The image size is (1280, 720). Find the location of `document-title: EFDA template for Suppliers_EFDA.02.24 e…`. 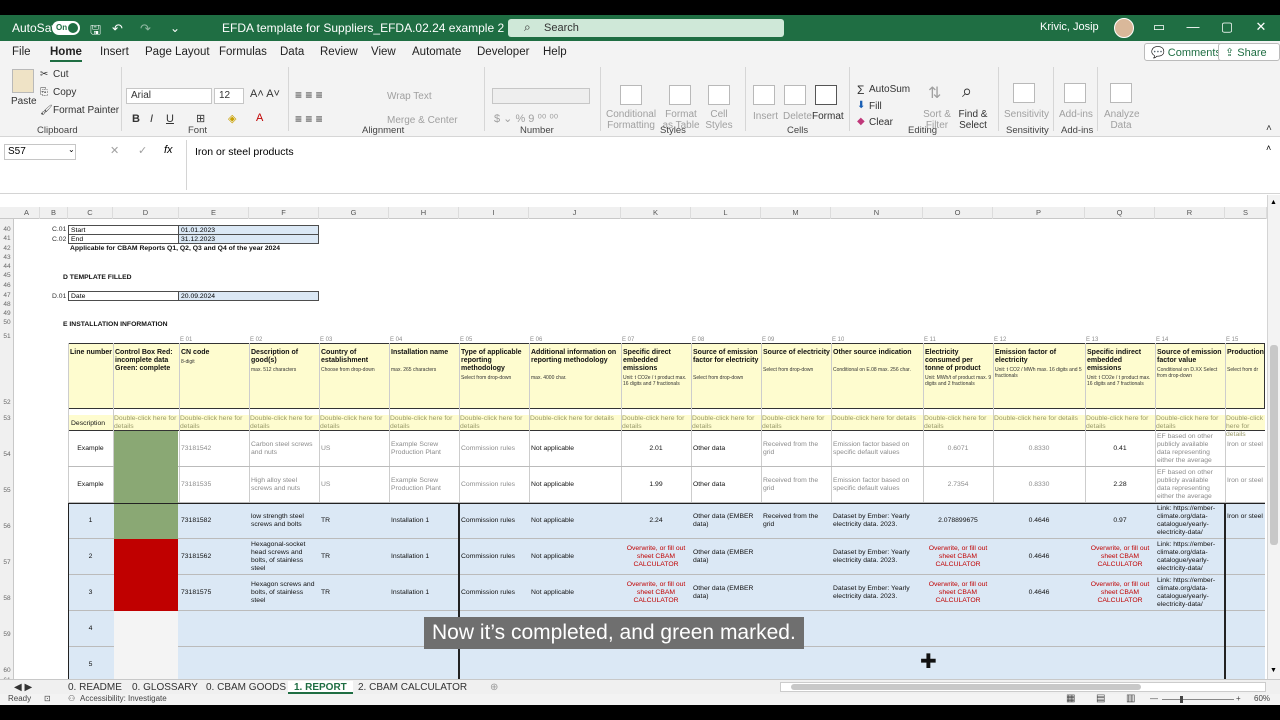

document-title: EFDA template for Suppliers_EFDA.02.24 e… is located at coordinates (385, 28).